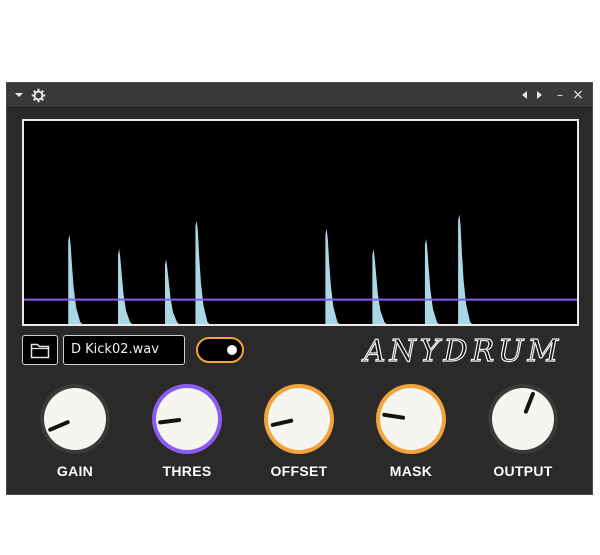 The image size is (600, 555). What do you see at coordinates (124, 350) in the screenshot?
I see `sample-filename-field: D Kick02.wav` at bounding box center [124, 350].